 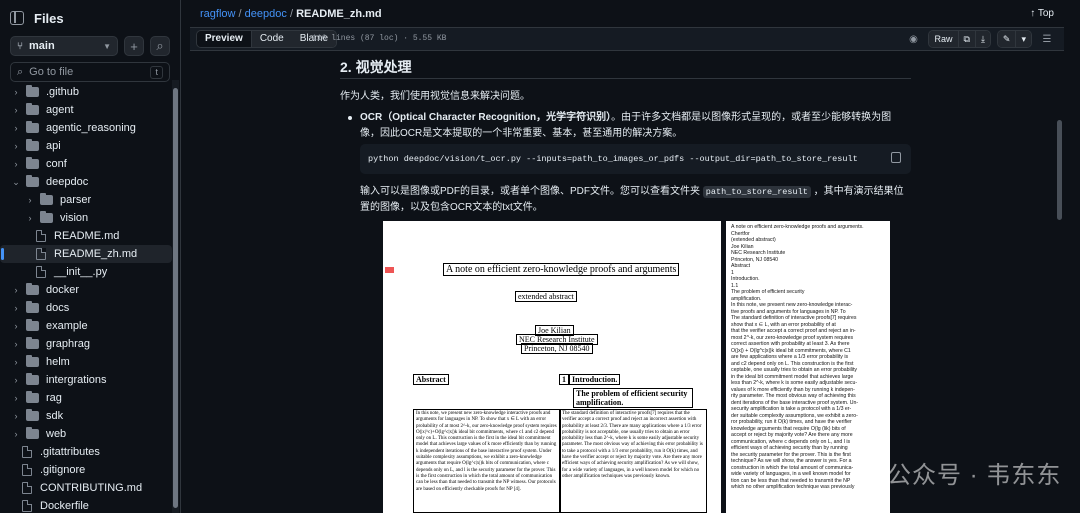 I want to click on copy-raw-icon: ⧉, so click(x=967, y=39).